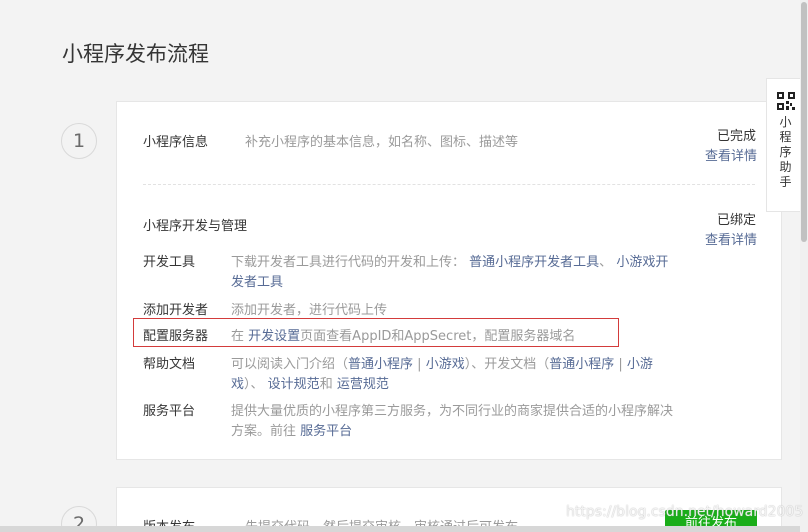  I want to click on docs-mp-link: 普通小程序, so click(581, 364).